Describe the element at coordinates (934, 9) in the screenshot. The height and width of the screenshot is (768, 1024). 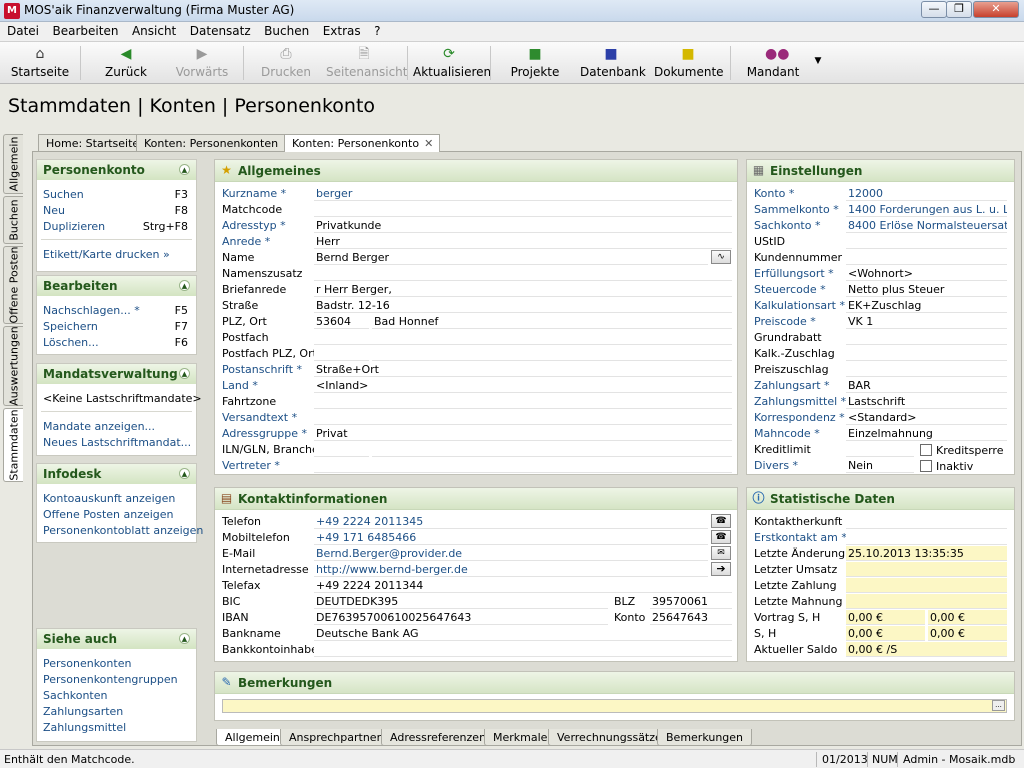
I see `minimize-button: —` at that location.